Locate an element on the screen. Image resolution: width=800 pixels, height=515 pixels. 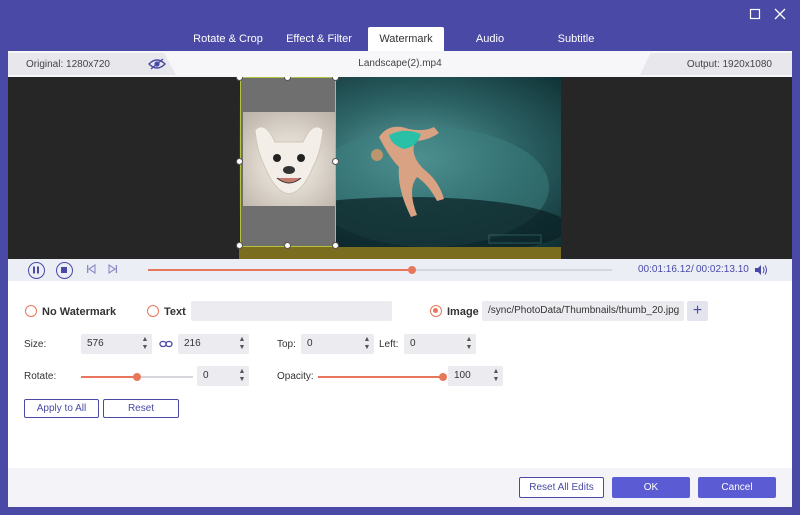
rotate-slider is located at coordinates (137, 377).